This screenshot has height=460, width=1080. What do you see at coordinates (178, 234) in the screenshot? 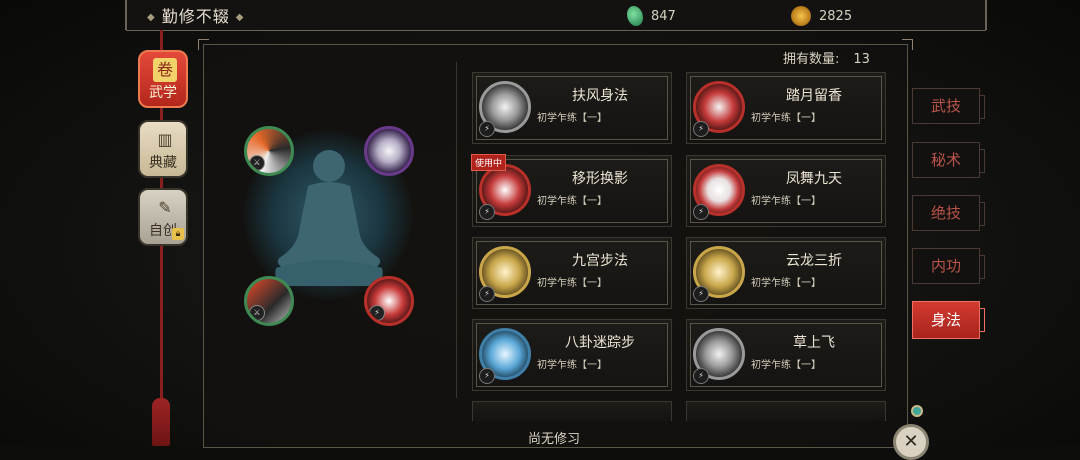
I see `lock-icon: 🔒︎` at bounding box center [178, 234].